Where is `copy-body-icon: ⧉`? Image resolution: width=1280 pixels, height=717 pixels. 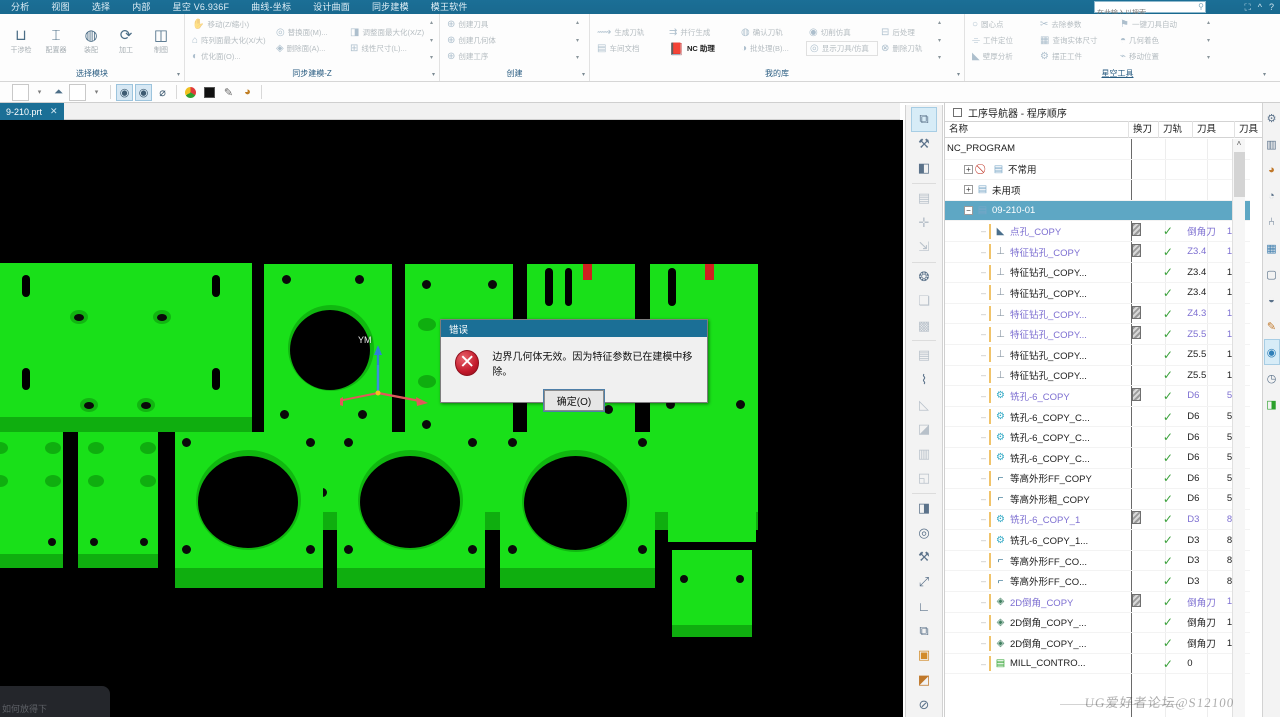
copy-body-icon: ⧉ is located at coordinates (924, 631).